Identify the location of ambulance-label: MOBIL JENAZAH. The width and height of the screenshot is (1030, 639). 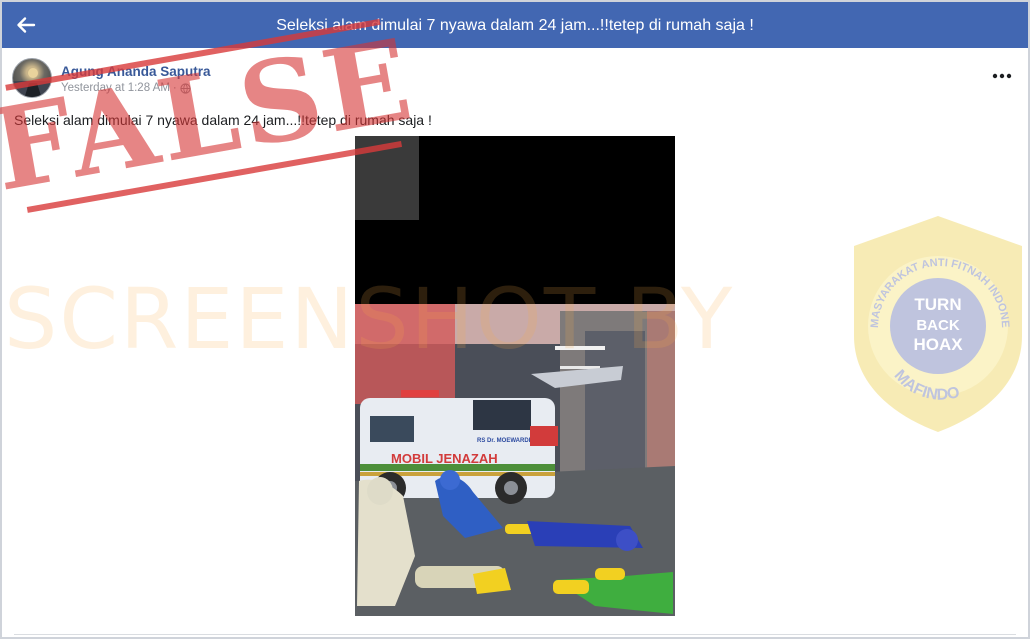
(444, 458).